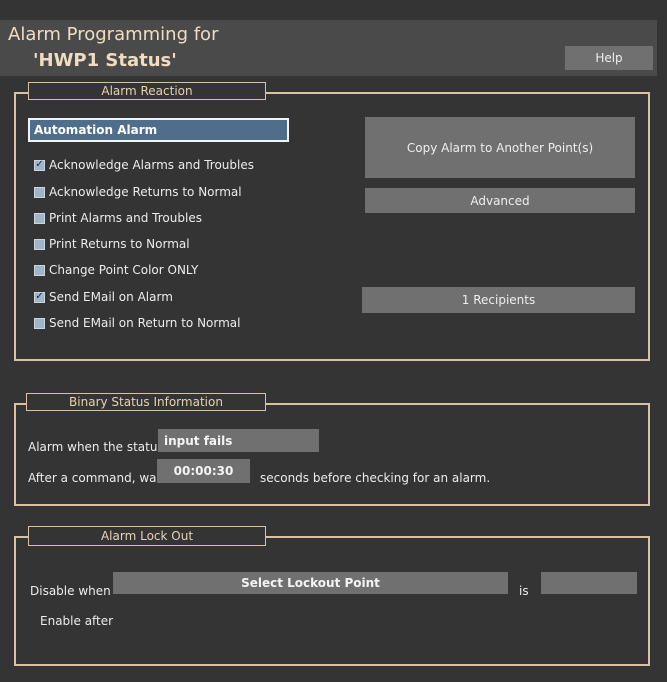 This screenshot has width=667, height=682. I want to click on checkbox-label: Change Point Color ONLY, so click(124, 270).